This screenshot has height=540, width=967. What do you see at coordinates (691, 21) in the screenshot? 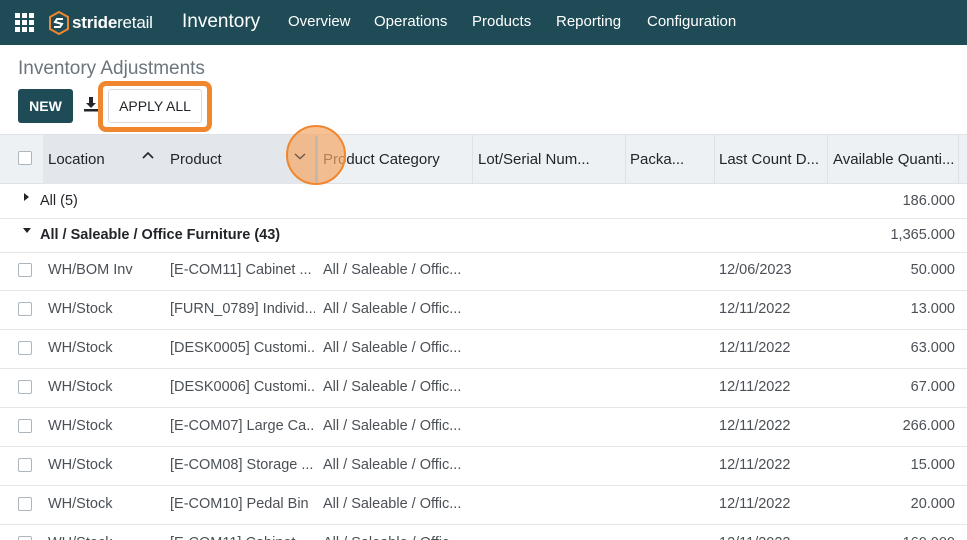
I see `menu-configuration: Configuration` at bounding box center [691, 21].